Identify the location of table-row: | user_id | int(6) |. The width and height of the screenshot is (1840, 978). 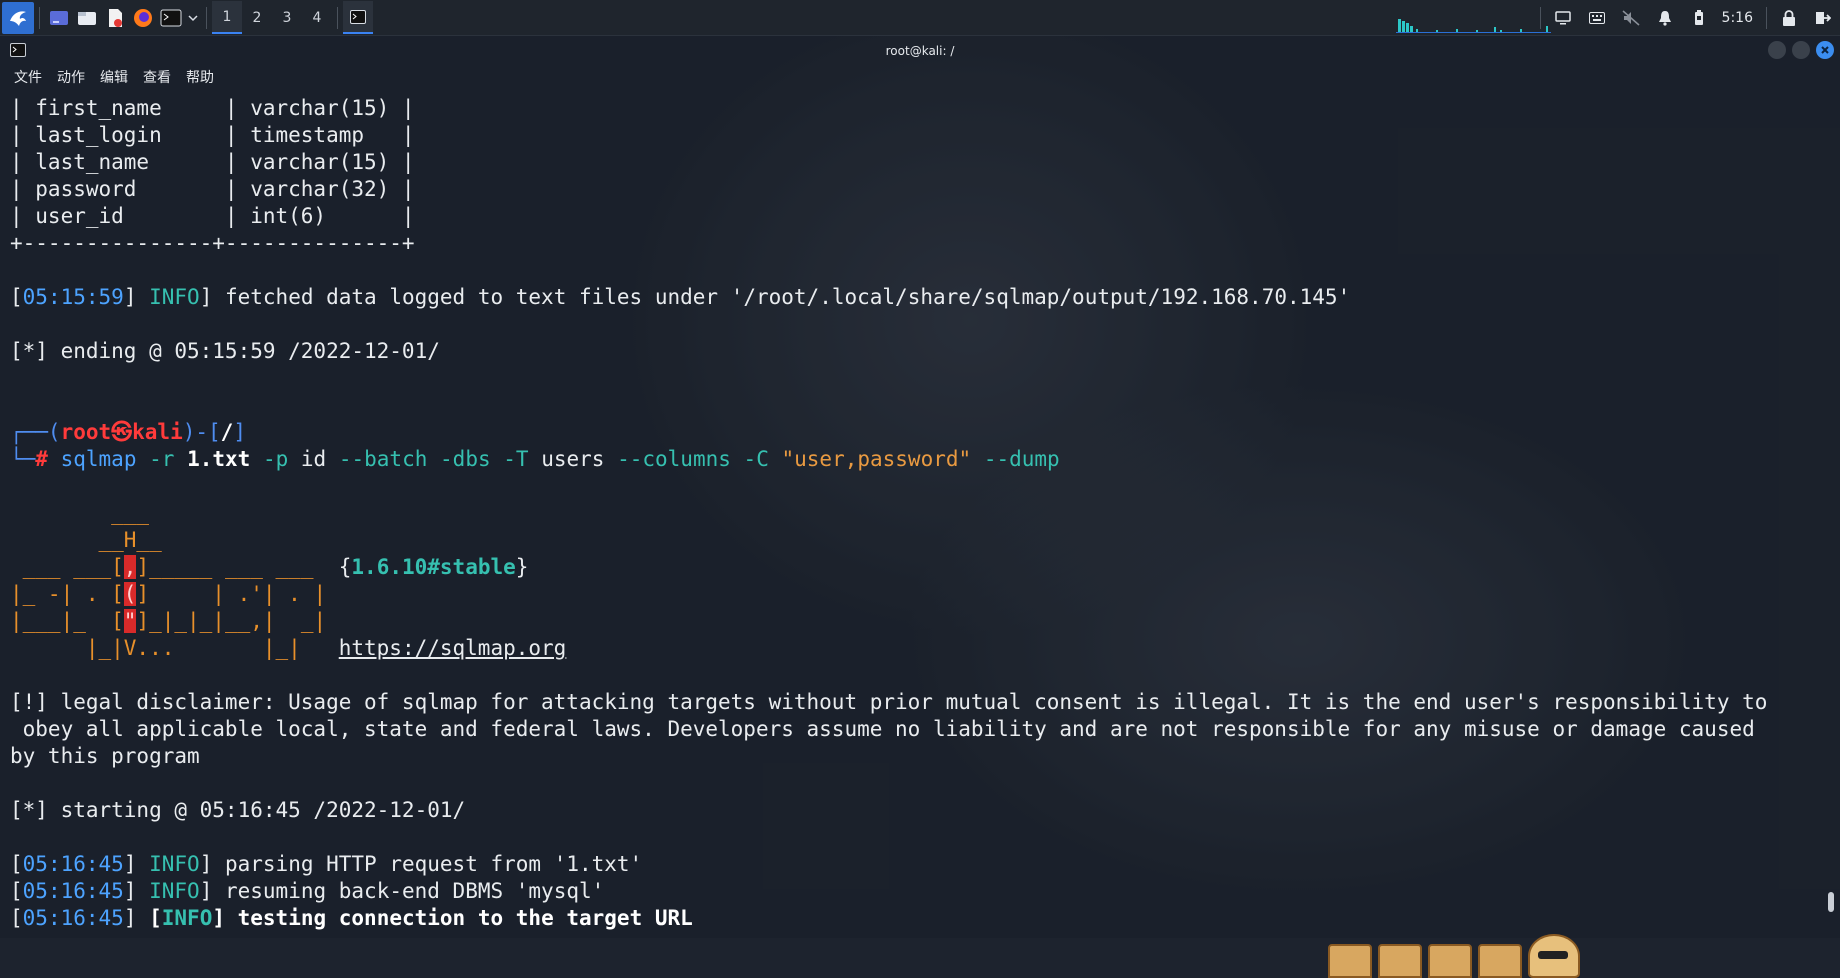
(212, 216).